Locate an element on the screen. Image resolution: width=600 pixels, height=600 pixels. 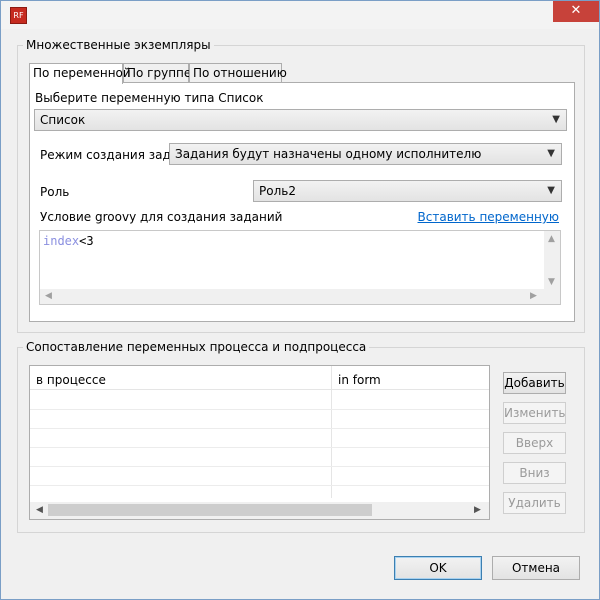
list-variable-value: Список is located at coordinates (63, 120).